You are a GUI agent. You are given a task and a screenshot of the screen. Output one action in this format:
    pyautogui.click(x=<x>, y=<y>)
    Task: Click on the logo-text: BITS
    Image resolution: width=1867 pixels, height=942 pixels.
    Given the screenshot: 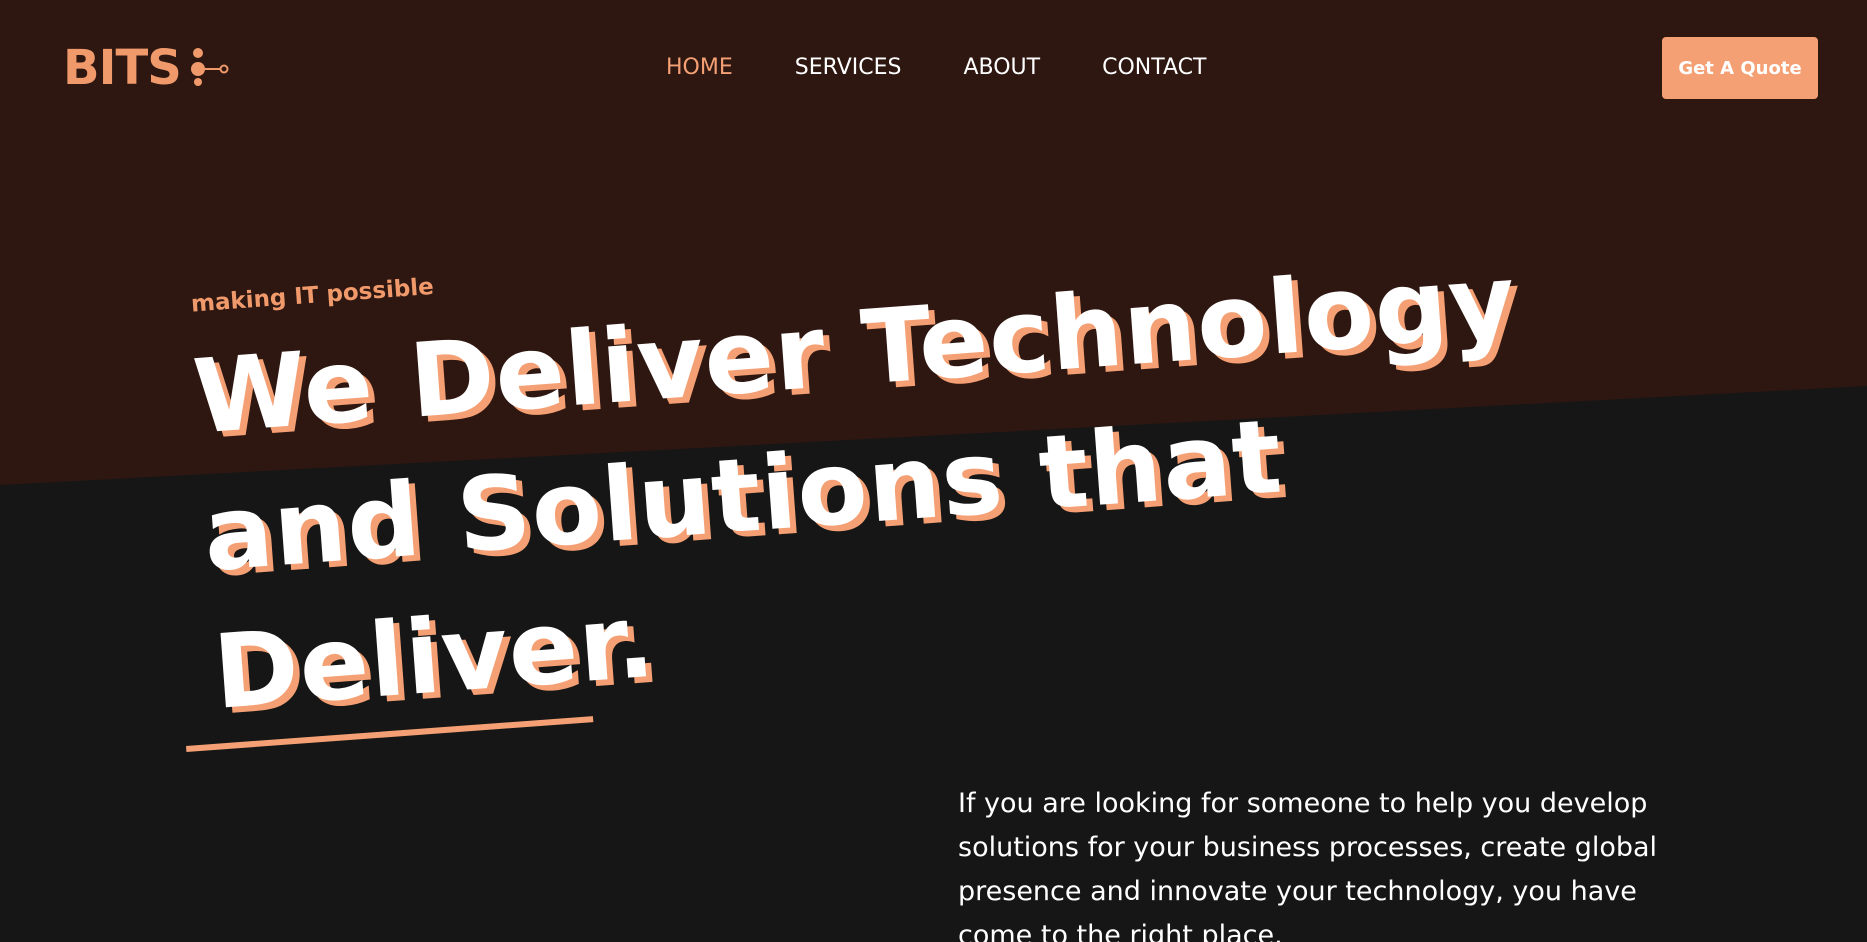 What is the action you would take?
    pyautogui.click(x=122, y=68)
    